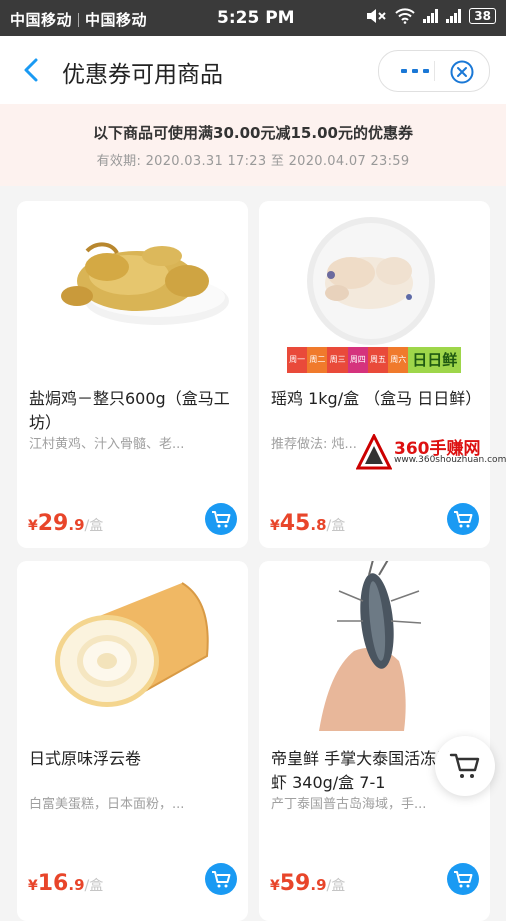 Image resolution: width=506 pixels, height=921 pixels. What do you see at coordinates (405, 16) in the screenshot?
I see `wifi-icon` at bounding box center [405, 16].